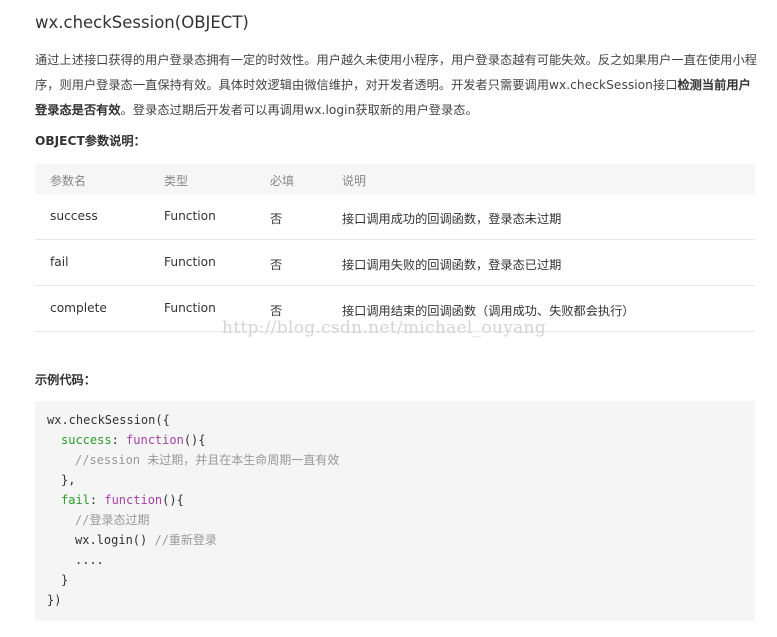 This screenshot has height=637, width=777. What do you see at coordinates (75, 500) in the screenshot?
I see `code-property: fail` at bounding box center [75, 500].